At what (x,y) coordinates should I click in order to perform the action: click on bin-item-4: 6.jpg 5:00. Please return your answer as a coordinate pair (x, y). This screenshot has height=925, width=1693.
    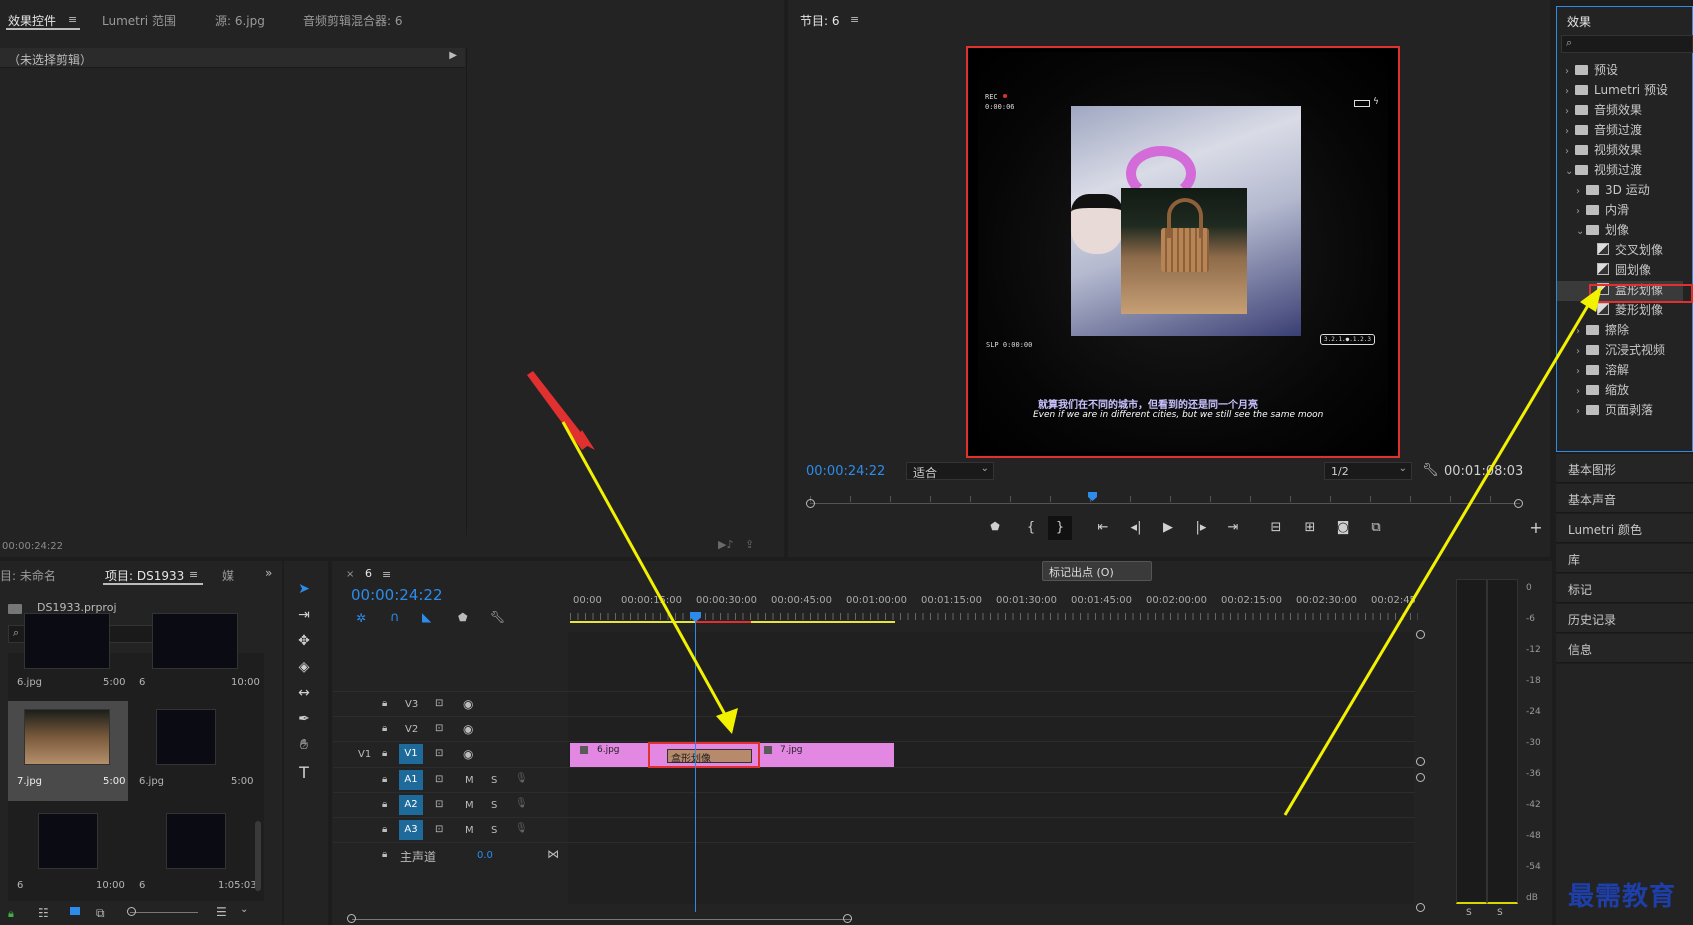
    Looking at the image, I should click on (196, 751).